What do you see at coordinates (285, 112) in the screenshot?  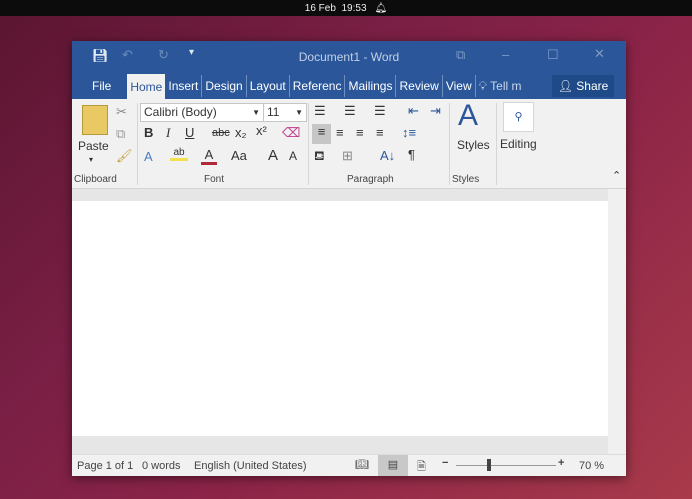 I see `font-size-select: 11 ▼` at bounding box center [285, 112].